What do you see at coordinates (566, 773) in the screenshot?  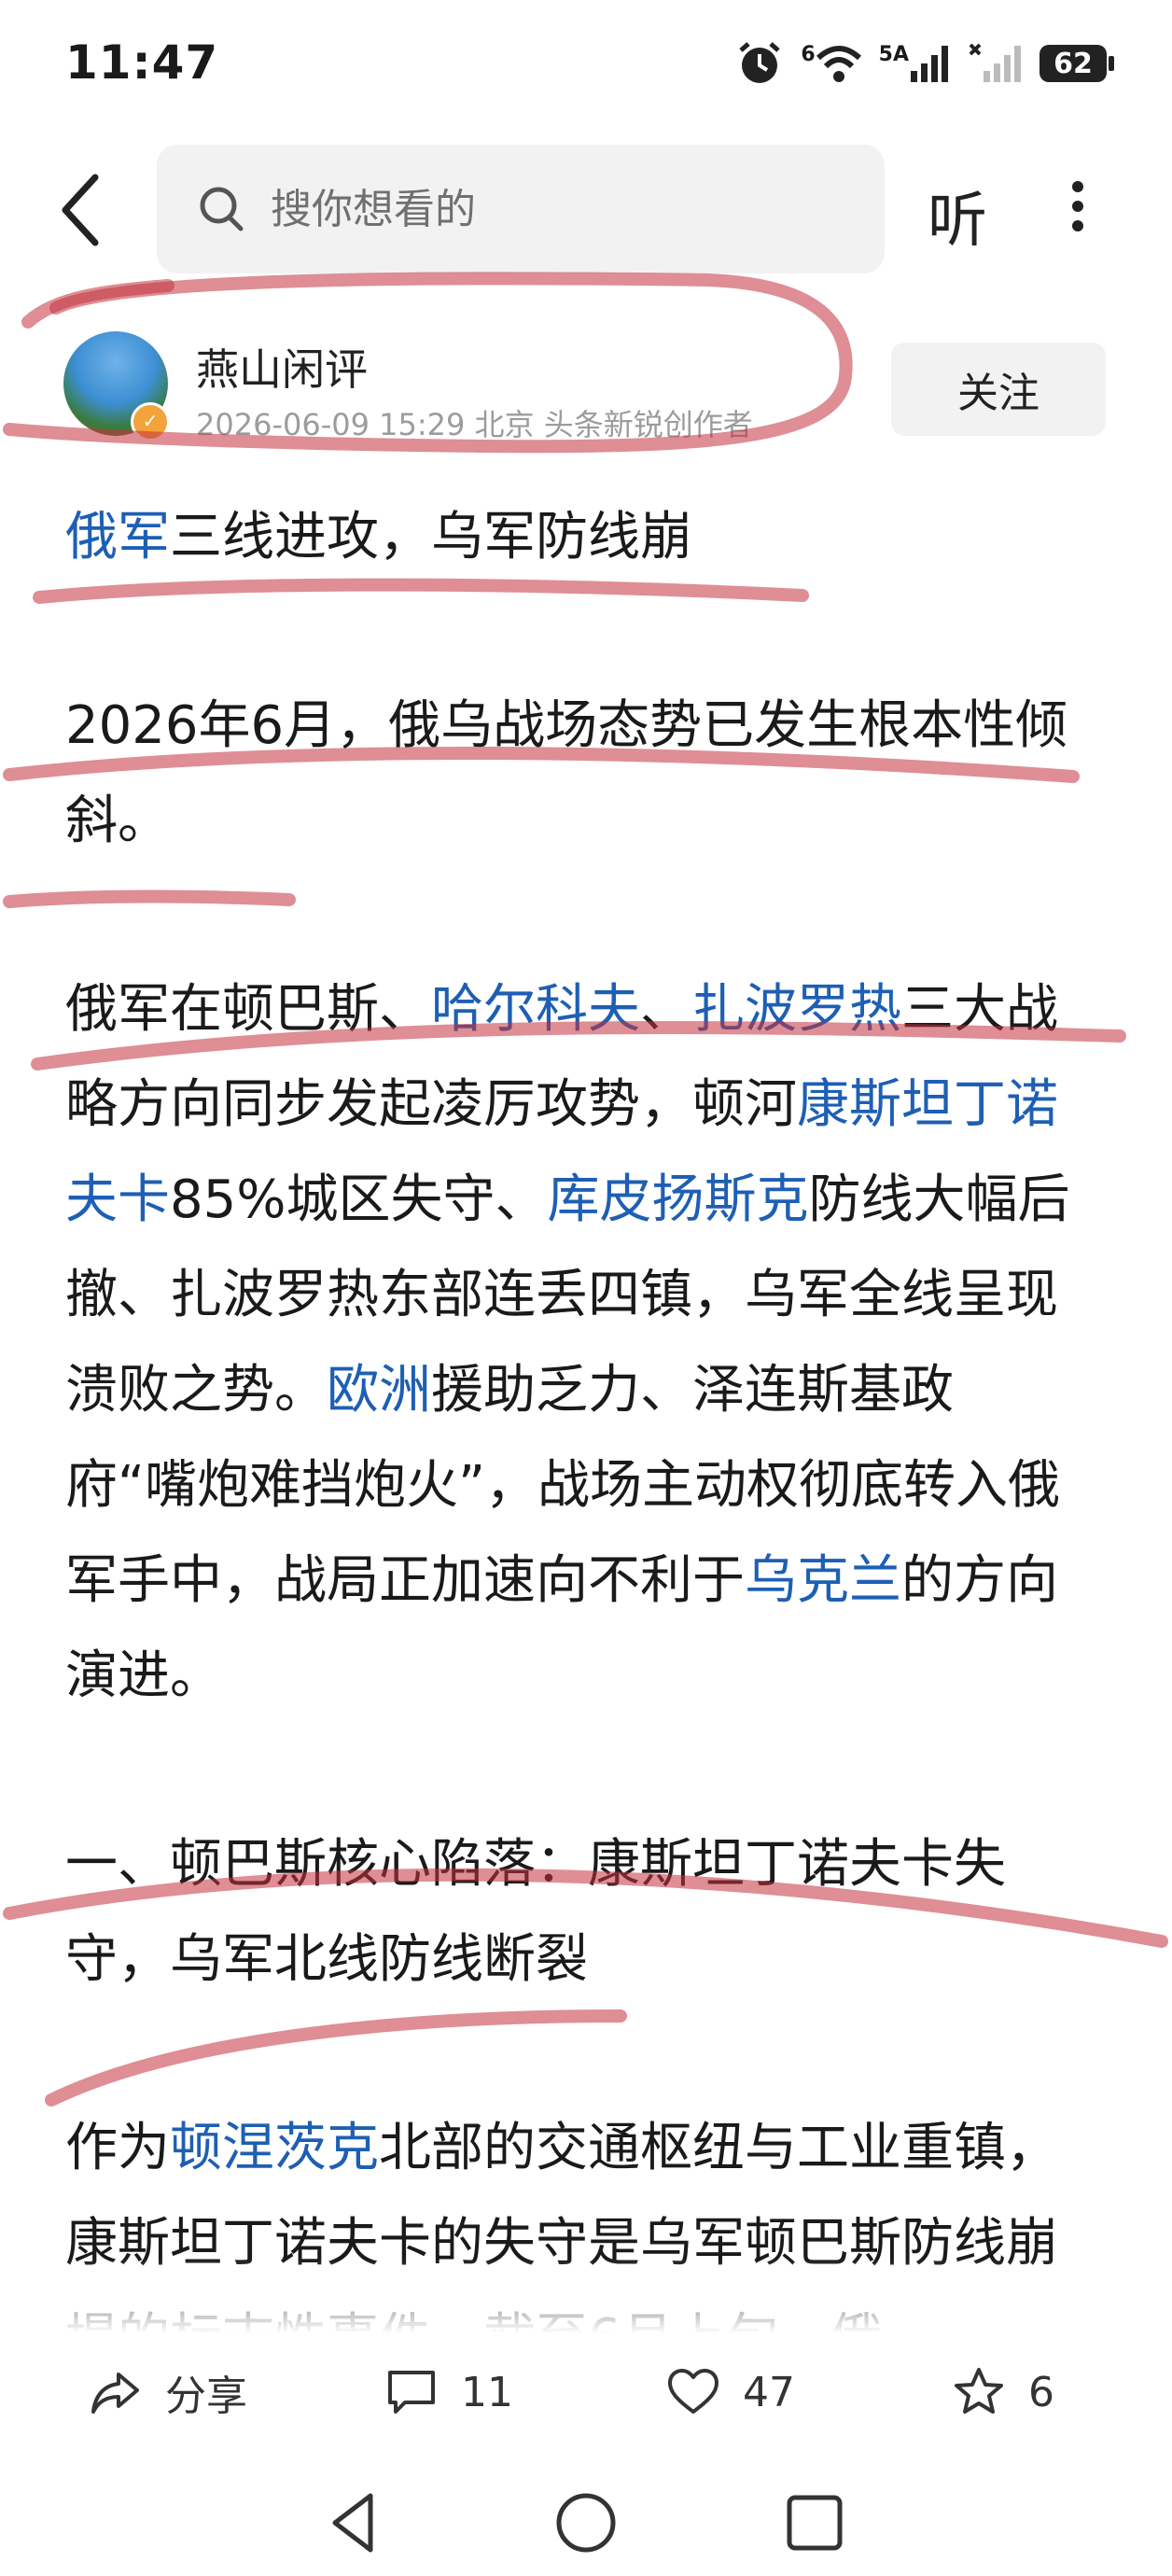 I see `paragraph-text: 2026年6月，俄乌战场态势已发生根本性倾斜。` at bounding box center [566, 773].